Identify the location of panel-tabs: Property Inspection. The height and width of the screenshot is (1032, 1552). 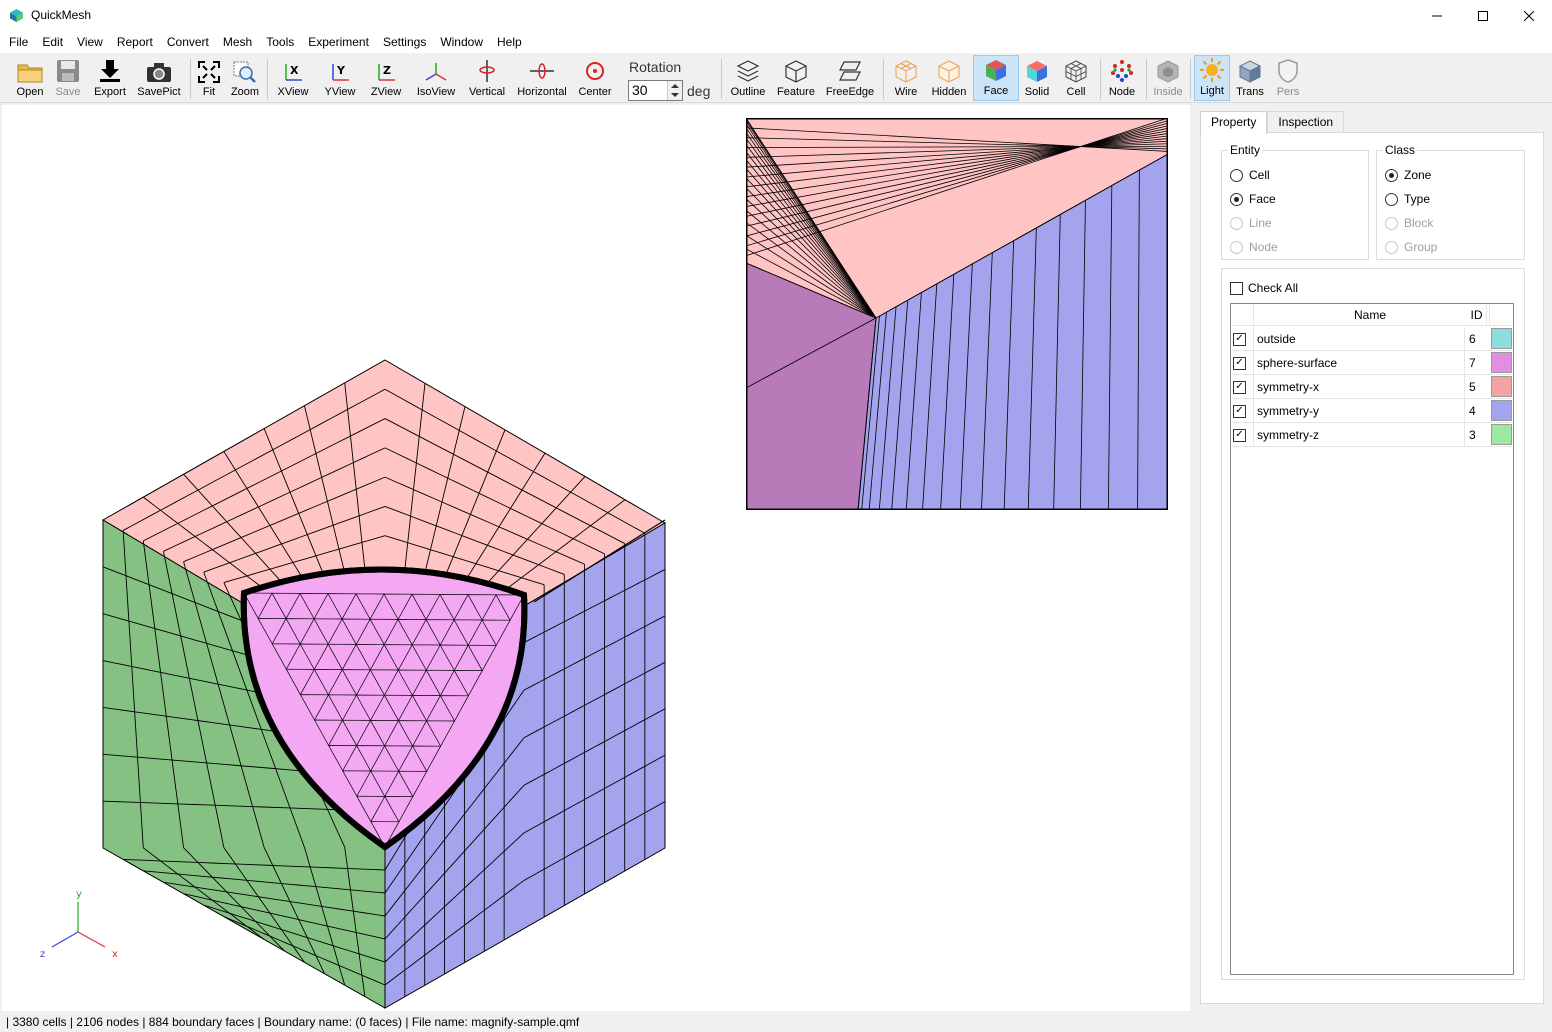
(1272, 122).